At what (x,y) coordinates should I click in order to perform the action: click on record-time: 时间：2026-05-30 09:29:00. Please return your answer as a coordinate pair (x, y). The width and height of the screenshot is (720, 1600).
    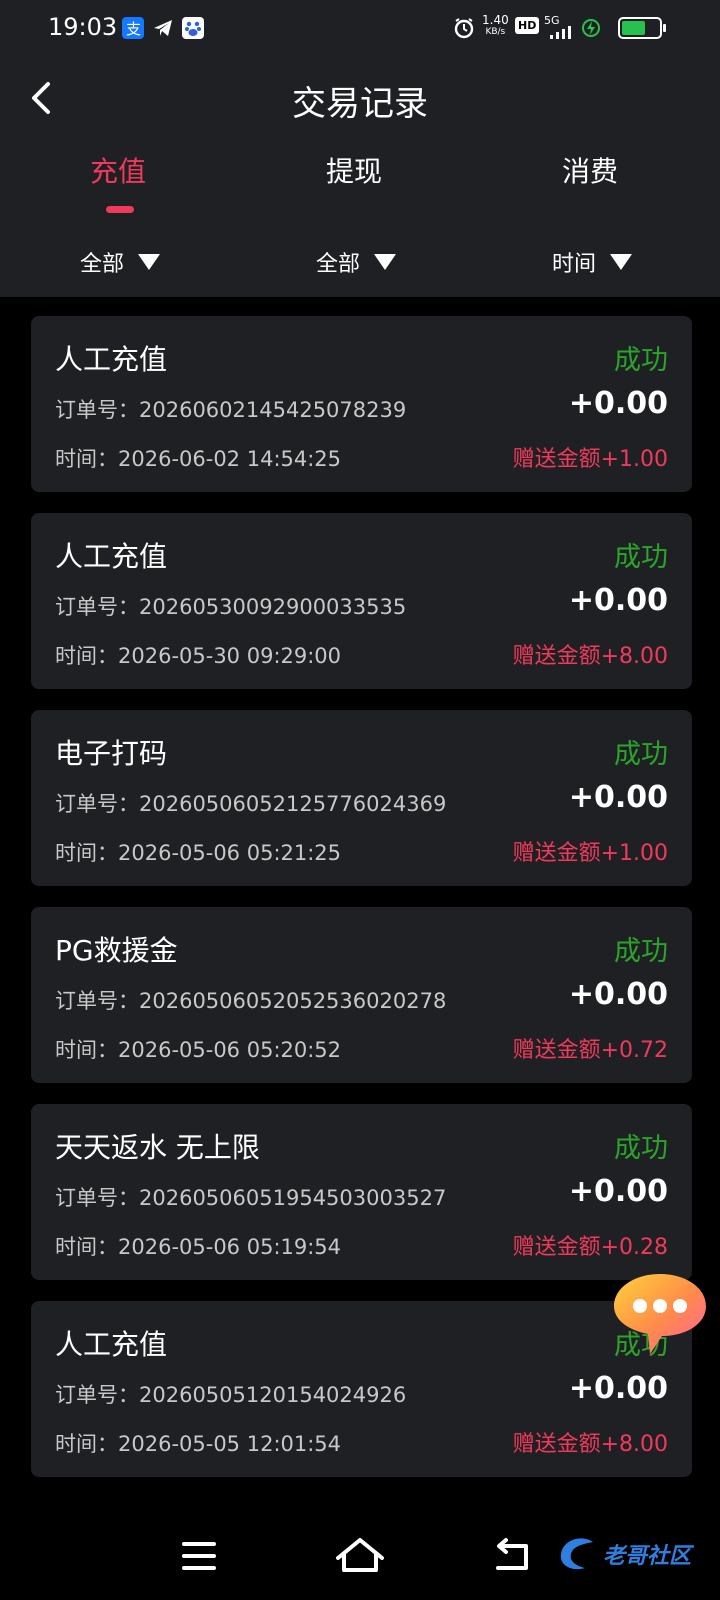
    Looking at the image, I should click on (198, 656).